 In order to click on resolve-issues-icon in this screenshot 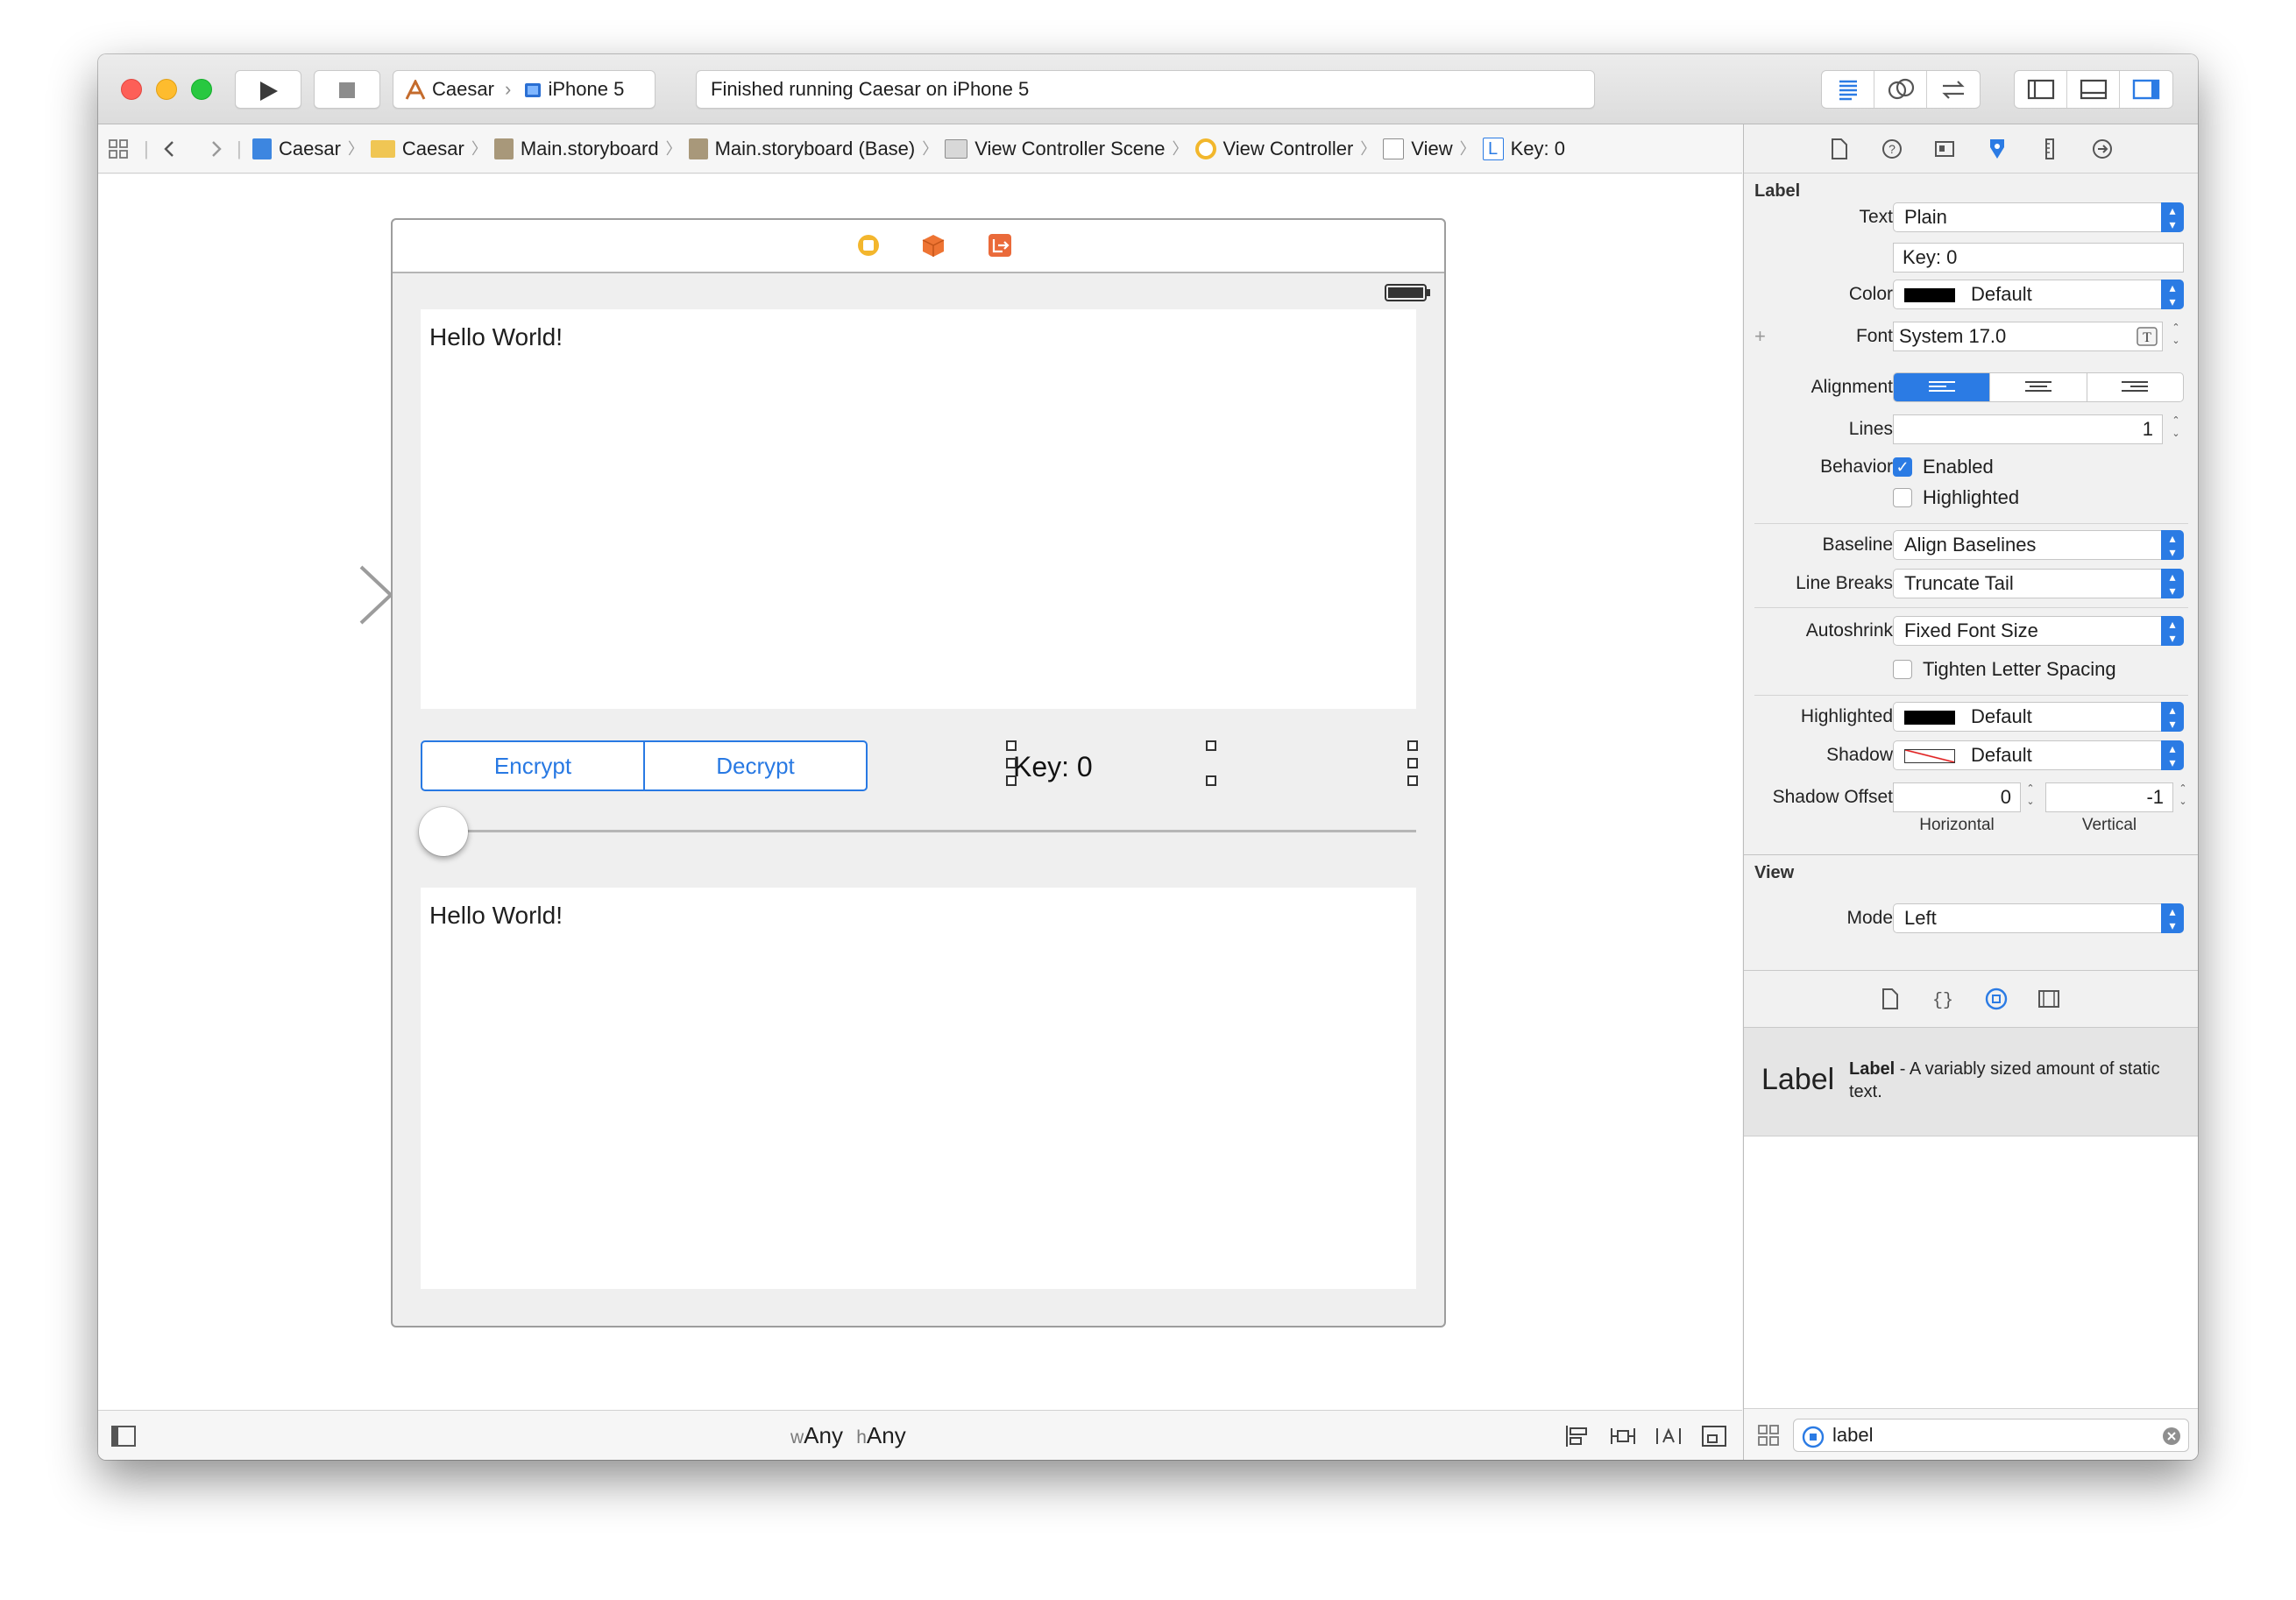, I will do `click(1669, 1436)`.